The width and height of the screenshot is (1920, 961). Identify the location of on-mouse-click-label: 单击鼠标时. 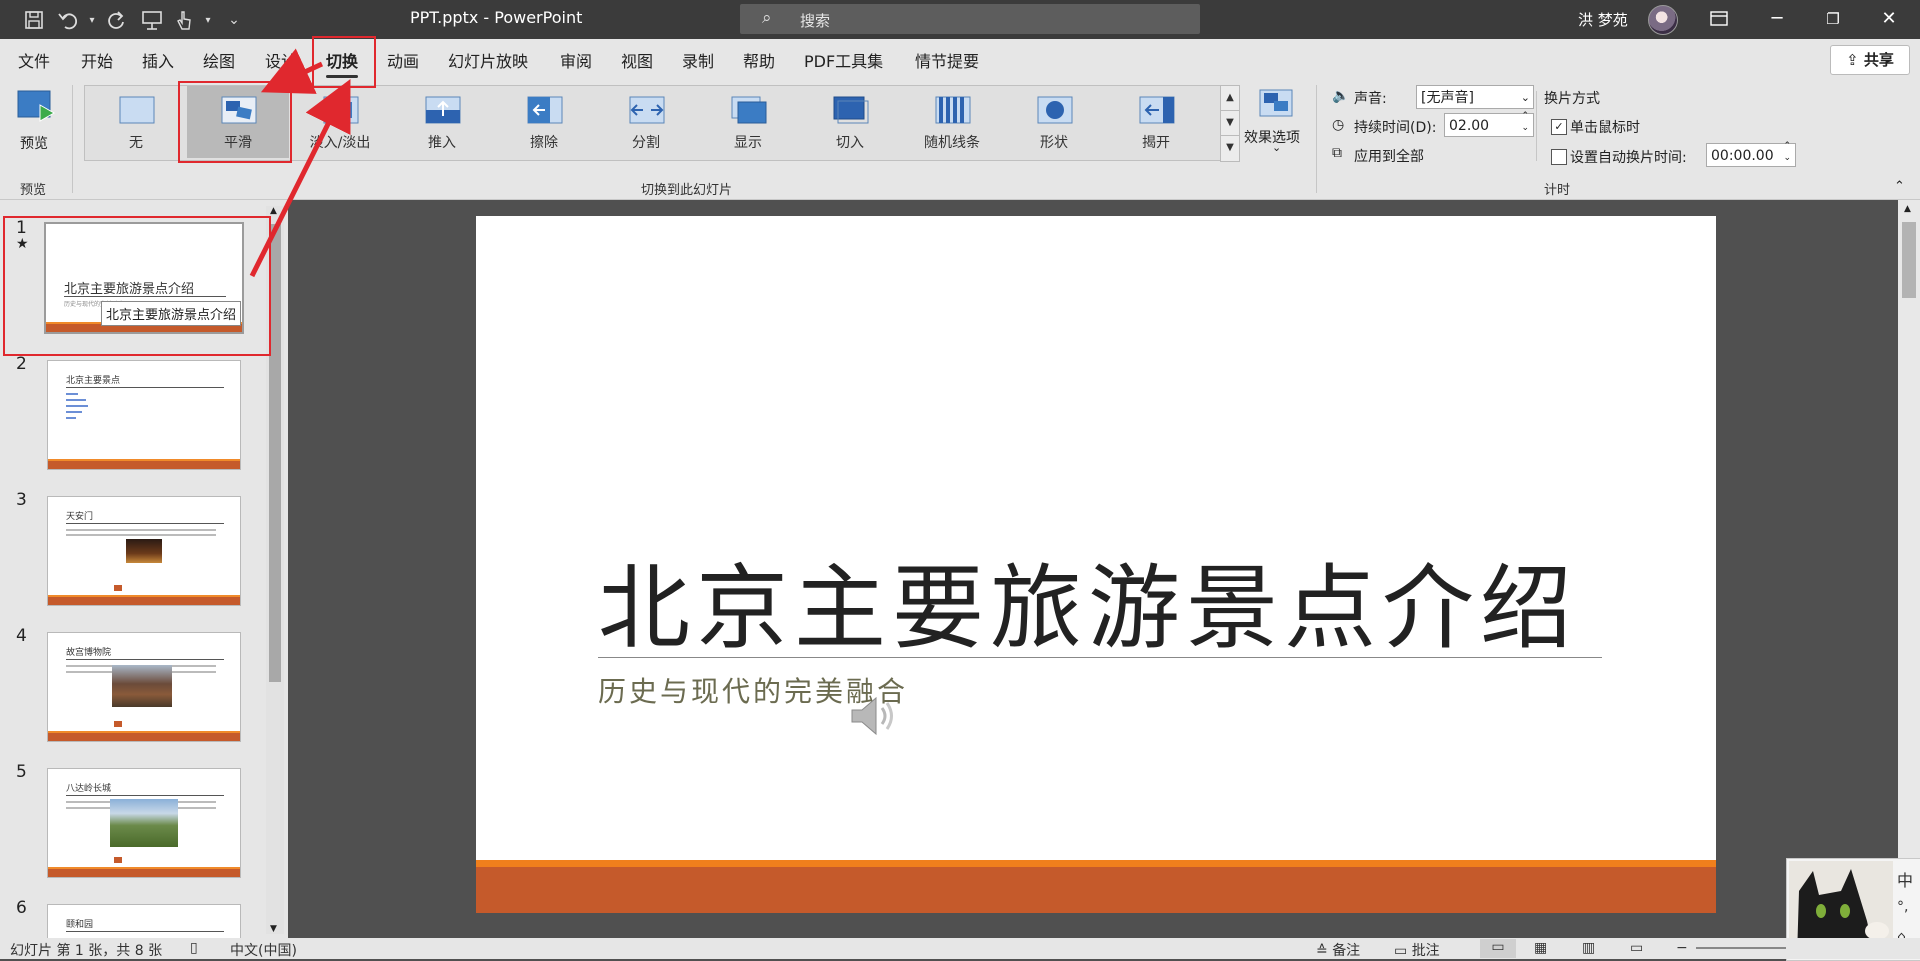
(1605, 128).